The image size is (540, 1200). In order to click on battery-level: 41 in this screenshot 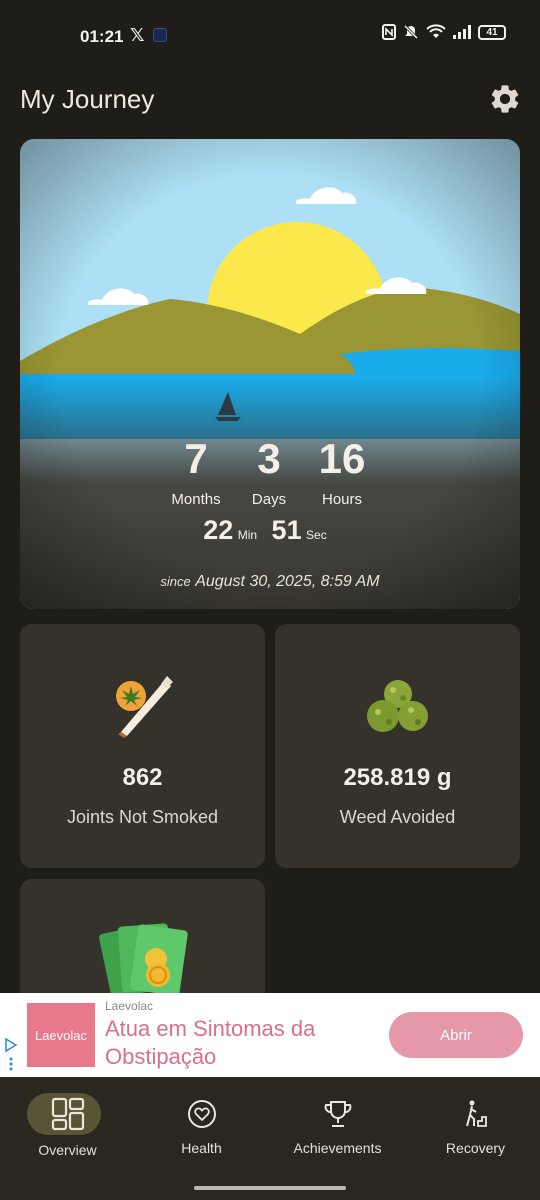, I will do `click(492, 32)`.